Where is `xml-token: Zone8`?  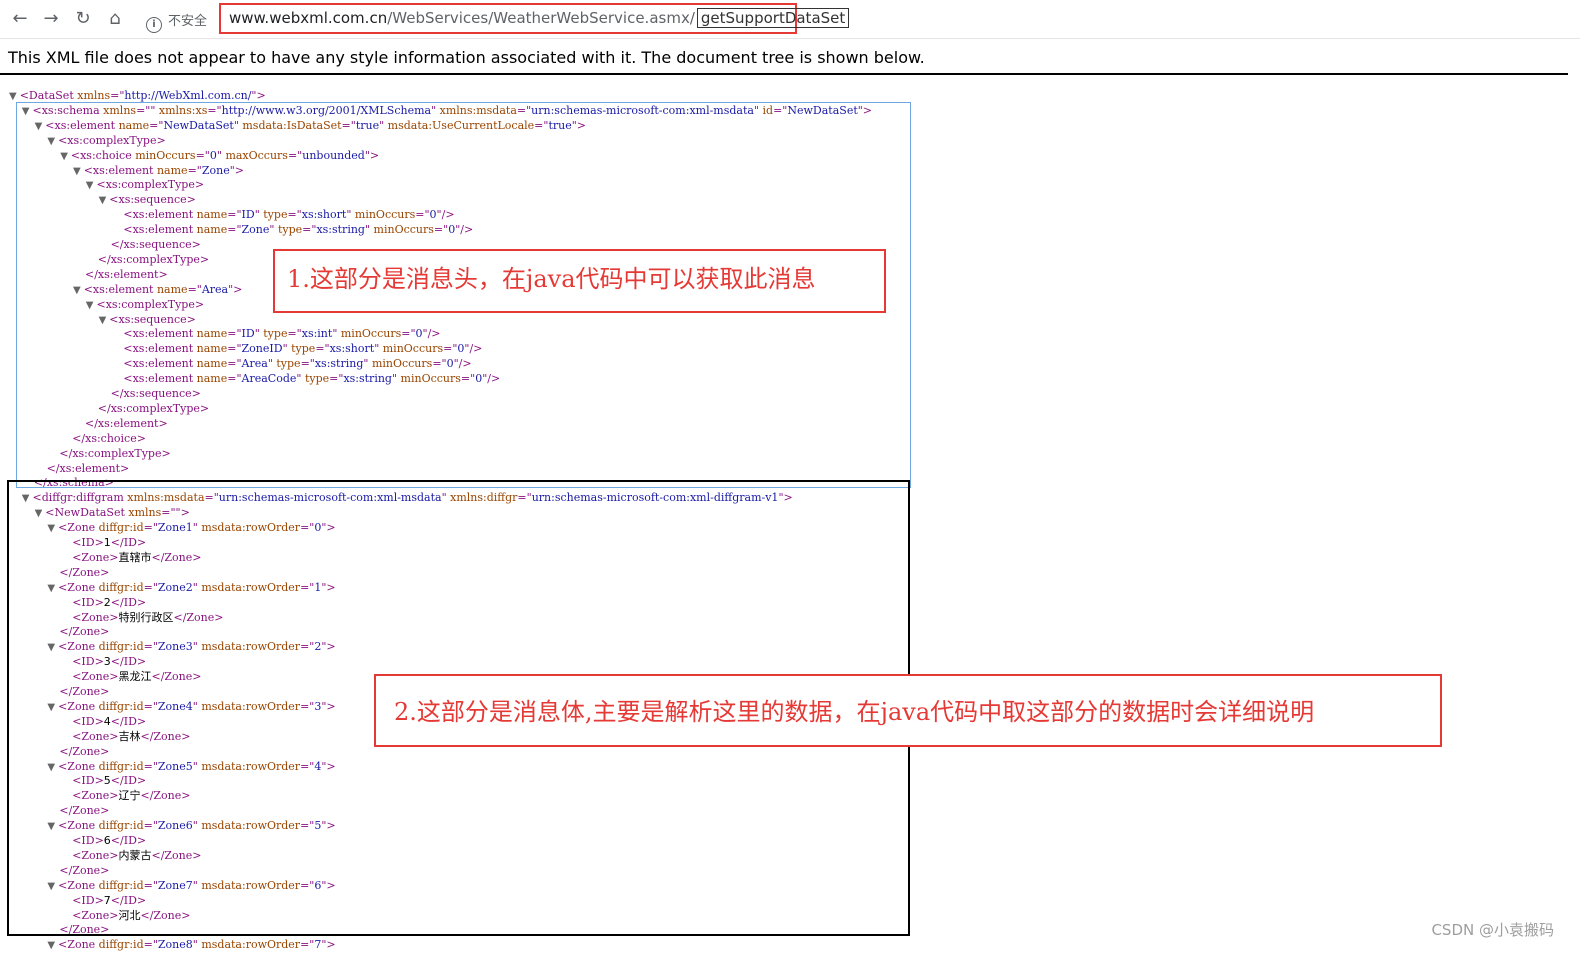
xml-token: Zone8 is located at coordinates (175, 945).